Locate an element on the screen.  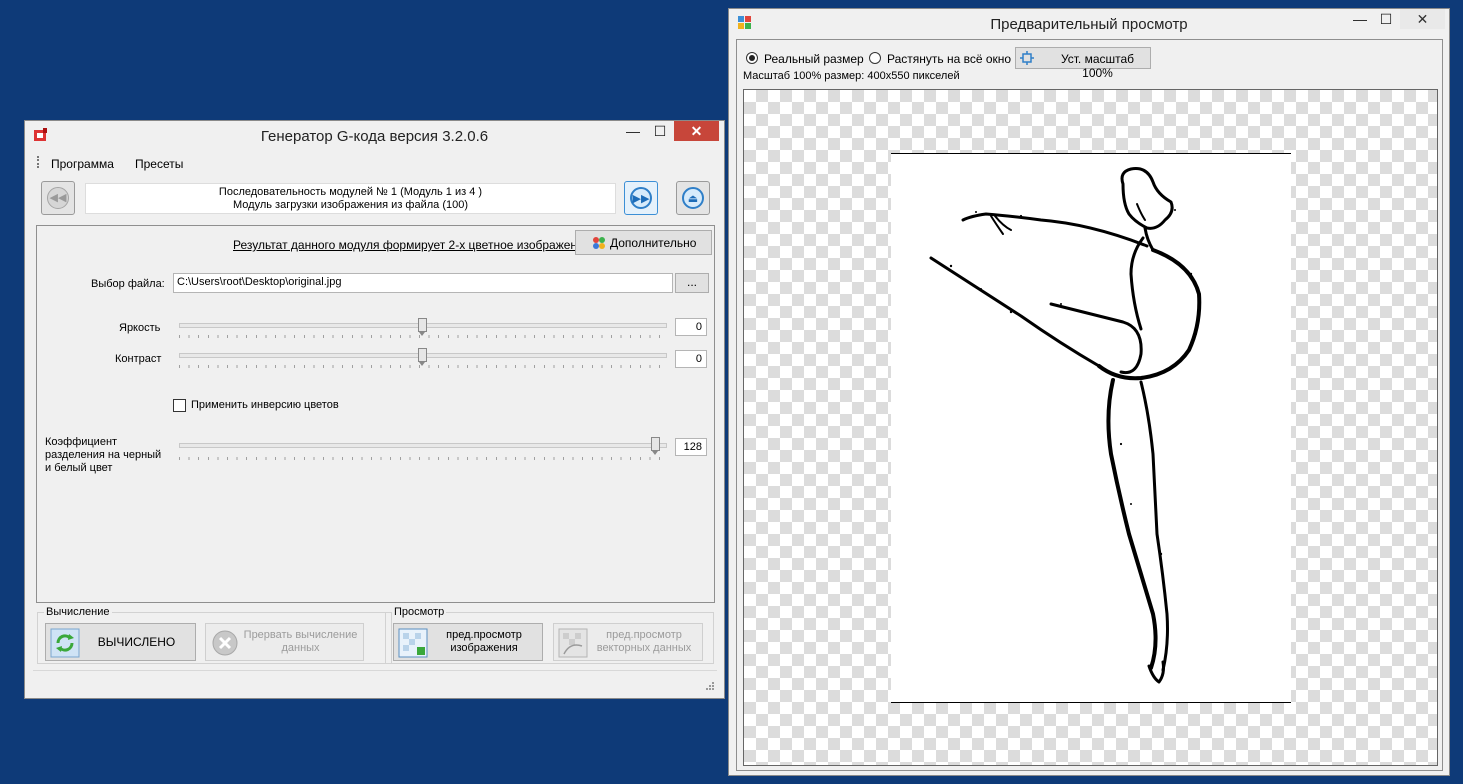
main-window-title: Генератор G-кода версия 3.2.0.6 is located at coordinates (374, 136).